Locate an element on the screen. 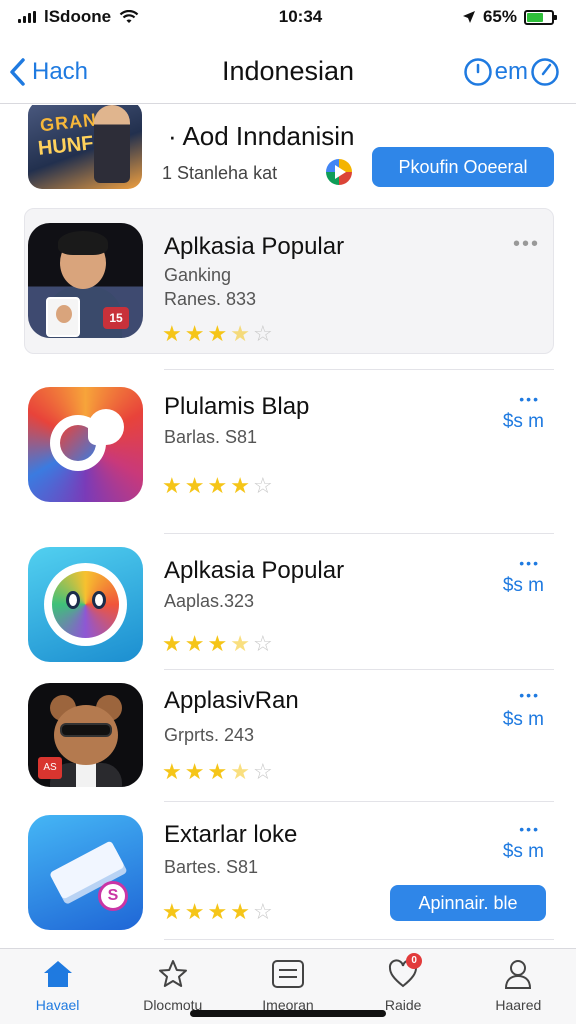  battery-percent: 65% is located at coordinates (499, 16).